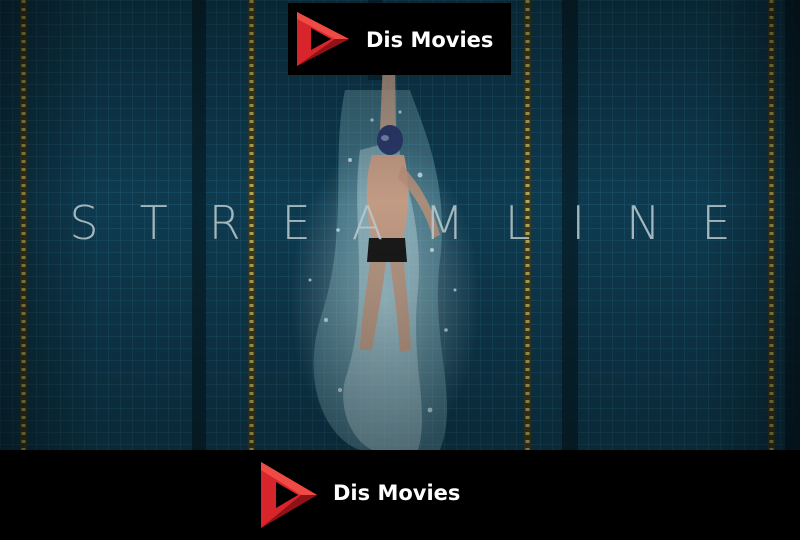 This screenshot has height=540, width=800. I want to click on brand-logo-bottom: Dis Movies, so click(356, 495).